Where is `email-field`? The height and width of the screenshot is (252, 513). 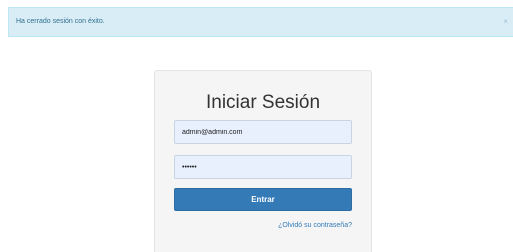
email-field is located at coordinates (263, 132).